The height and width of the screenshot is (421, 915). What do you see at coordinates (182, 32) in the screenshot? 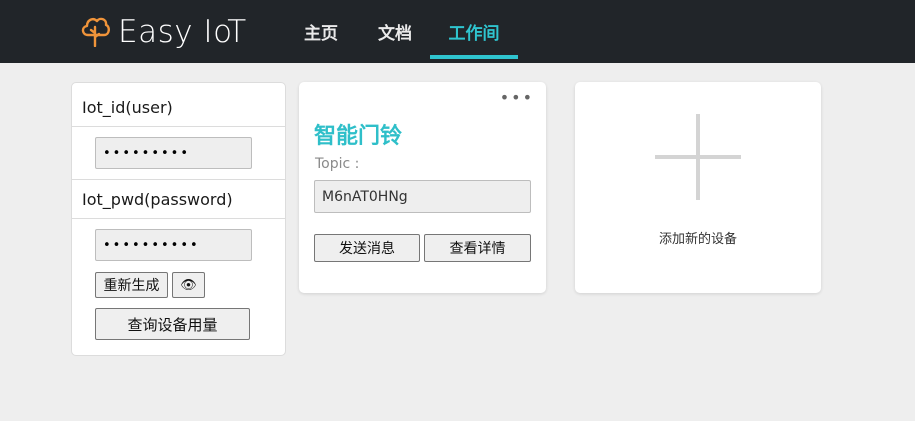
I see `brand-name: Easy IoT` at bounding box center [182, 32].